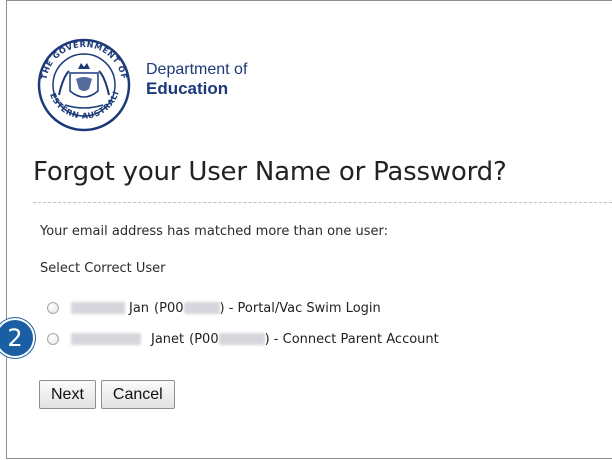  Describe the element at coordinates (67, 394) in the screenshot. I see `next-button: Next` at that location.